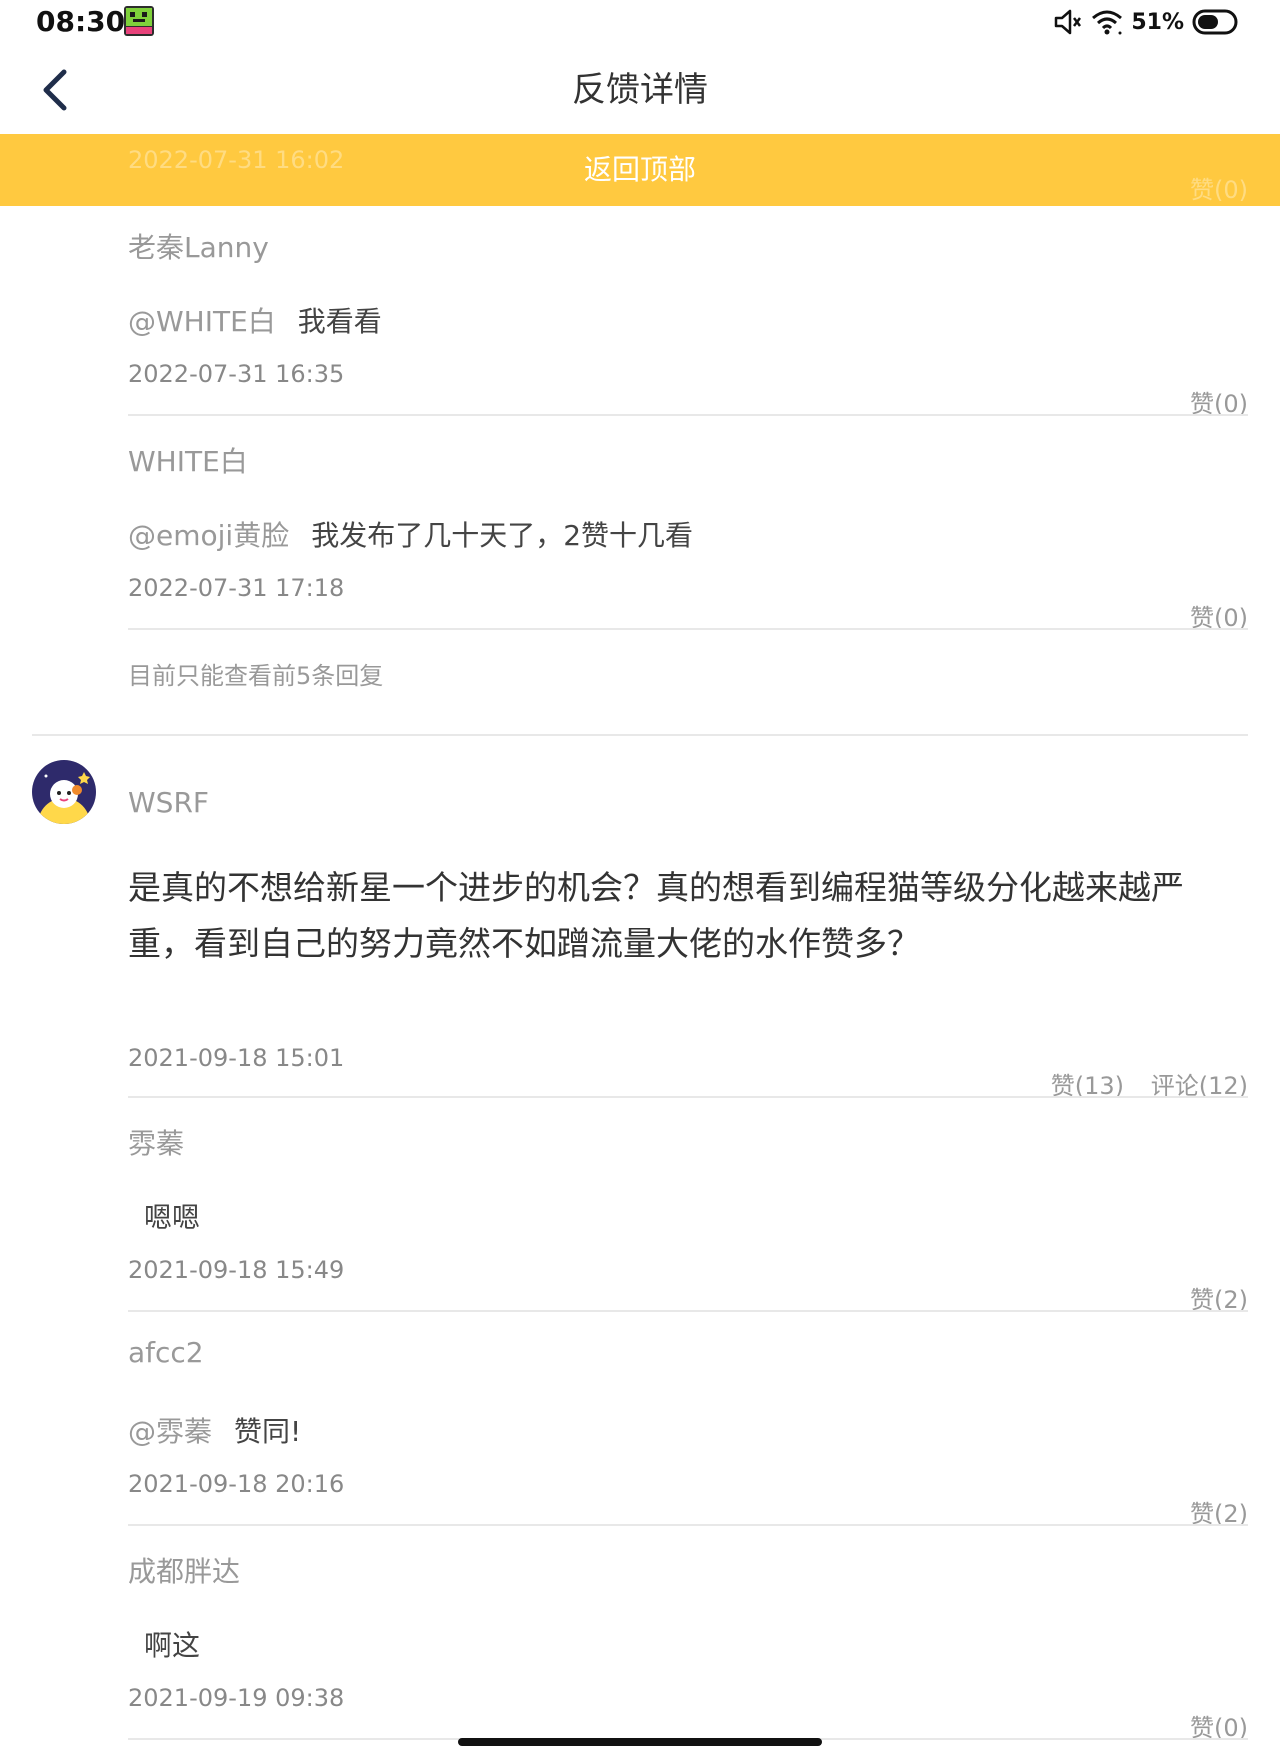  I want to click on reply-time: 2021-09-18 20:16, so click(236, 1484).